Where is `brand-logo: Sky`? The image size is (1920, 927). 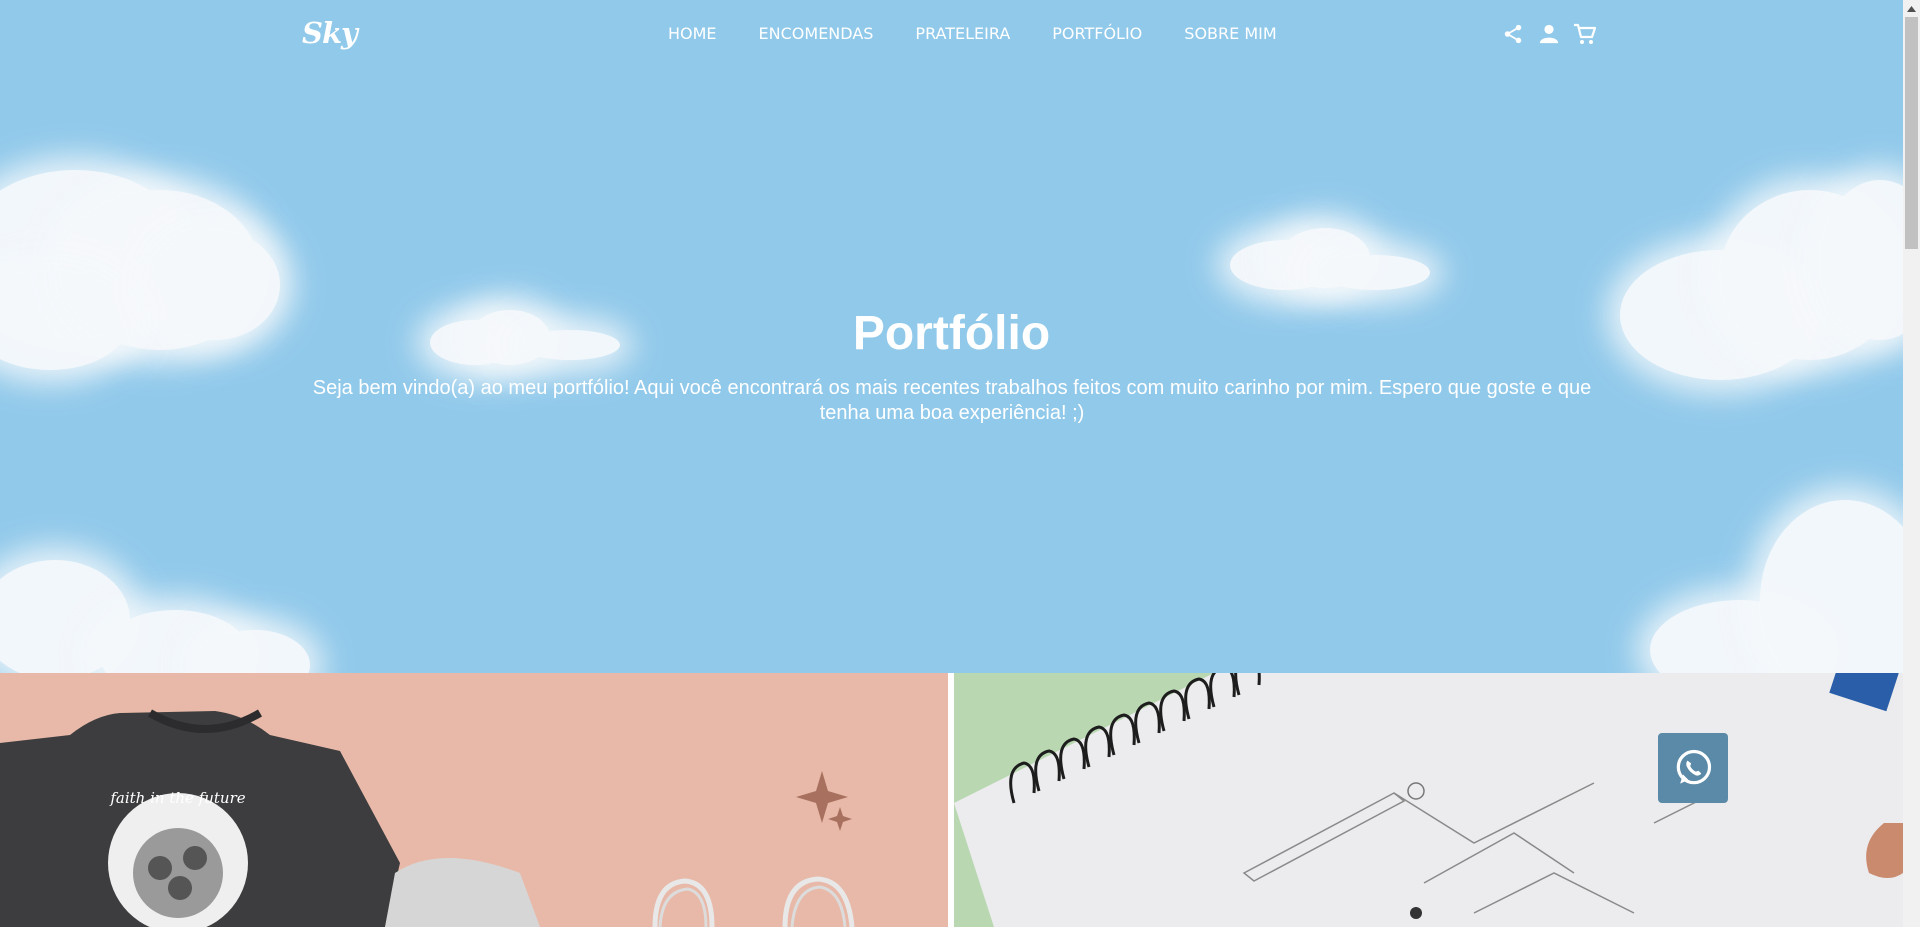 brand-logo: Sky is located at coordinates (330, 33).